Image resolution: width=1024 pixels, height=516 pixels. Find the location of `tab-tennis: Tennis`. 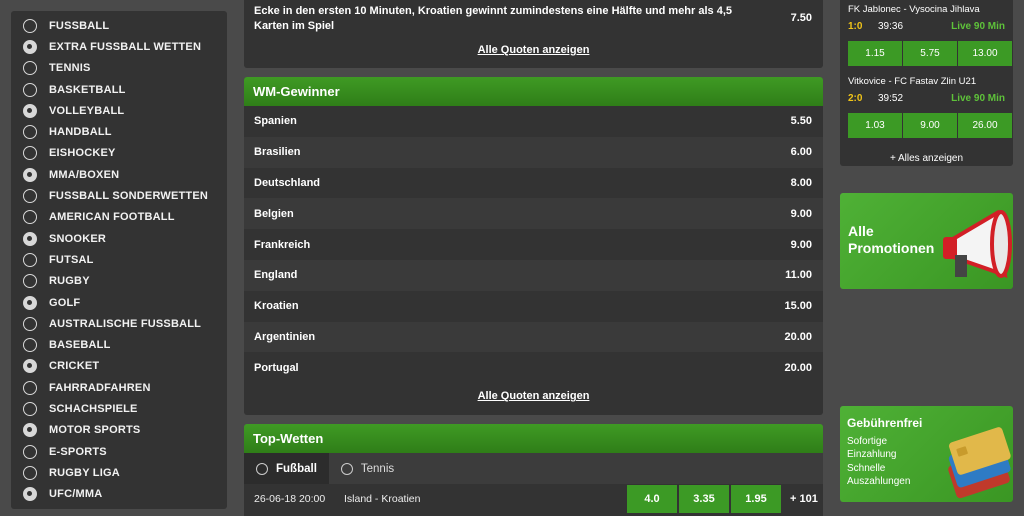

tab-tennis: Tennis is located at coordinates (367, 468).